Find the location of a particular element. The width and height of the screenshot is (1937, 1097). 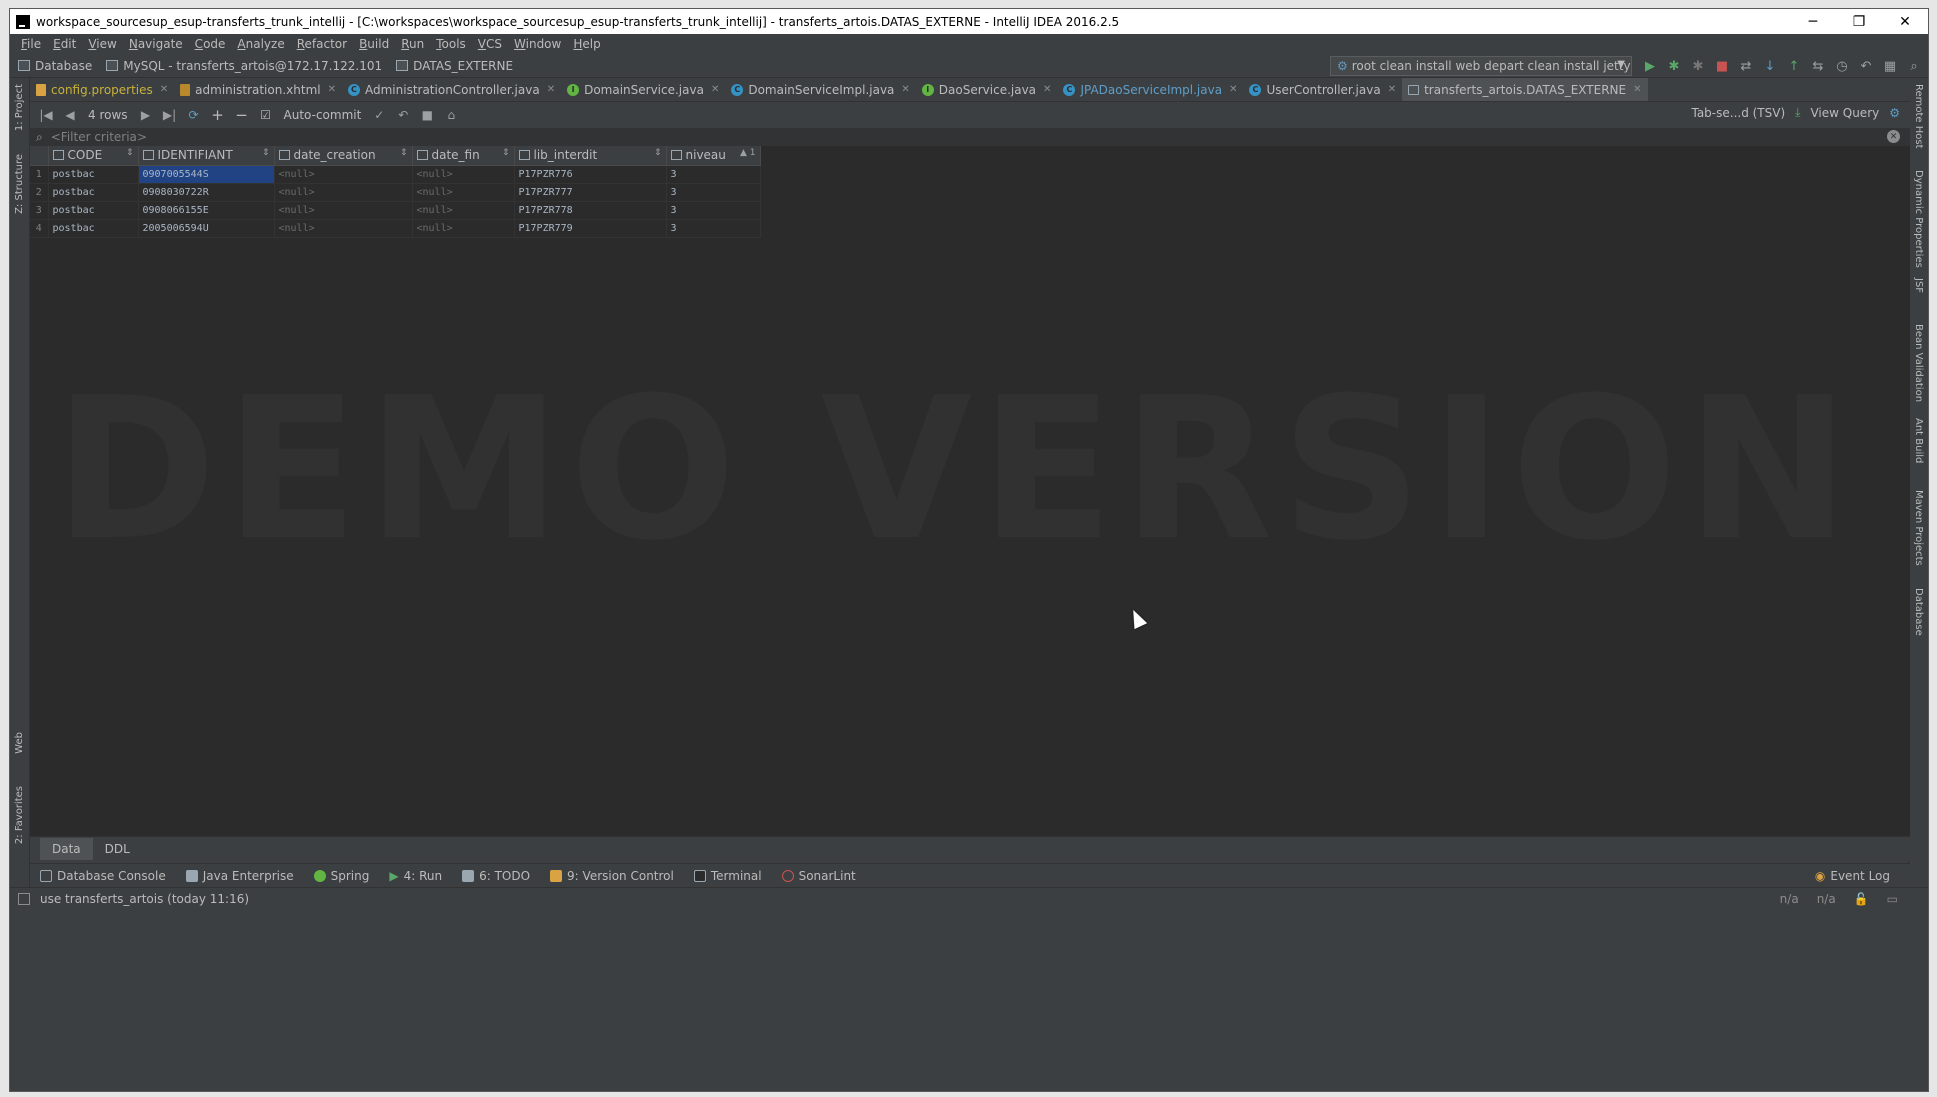

bean-validation-tool-button: Bean Validation is located at coordinates (1918, 363).